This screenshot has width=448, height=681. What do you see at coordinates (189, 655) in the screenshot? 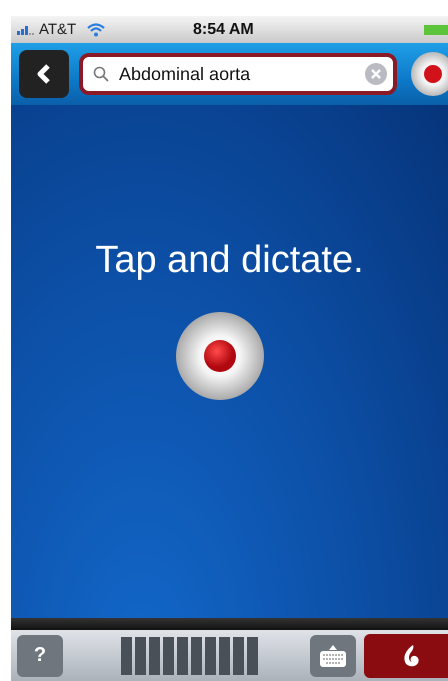
I see `level-meter-icon` at bounding box center [189, 655].